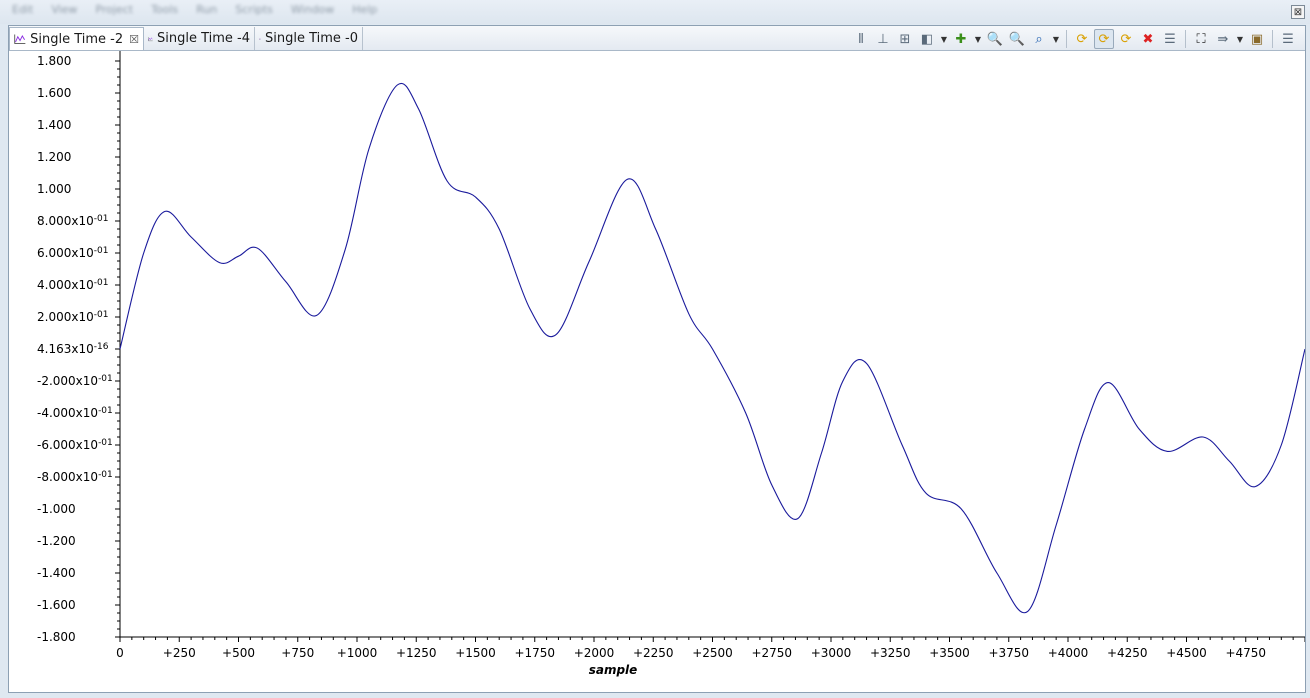 The height and width of the screenshot is (698, 1310). I want to click on tab-single-time-2: Single Time -0, so click(309, 38).